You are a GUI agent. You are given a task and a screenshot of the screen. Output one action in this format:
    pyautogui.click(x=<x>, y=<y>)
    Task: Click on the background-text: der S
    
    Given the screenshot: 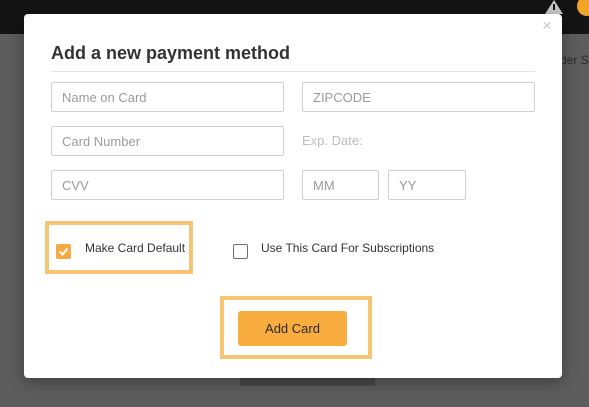 What is the action you would take?
    pyautogui.click(x=574, y=60)
    